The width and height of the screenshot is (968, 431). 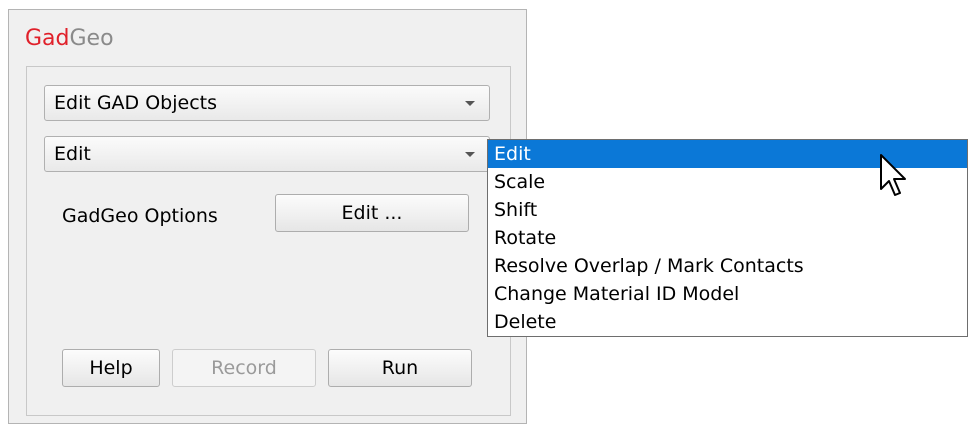 I want to click on dropdown-item-delete: Delete, so click(x=727, y=322).